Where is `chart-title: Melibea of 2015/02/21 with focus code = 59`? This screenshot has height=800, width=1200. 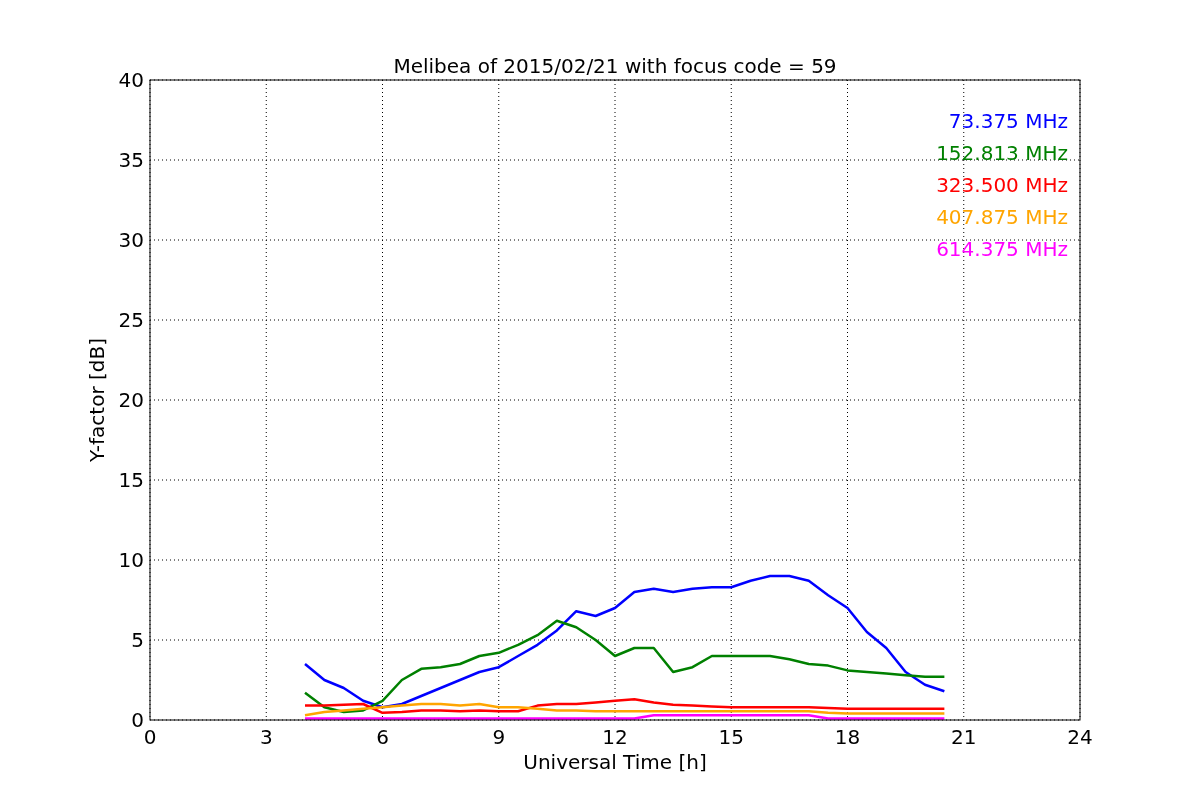
chart-title: Melibea of 2015/02/21 with focus code = 59 is located at coordinates (615, 66).